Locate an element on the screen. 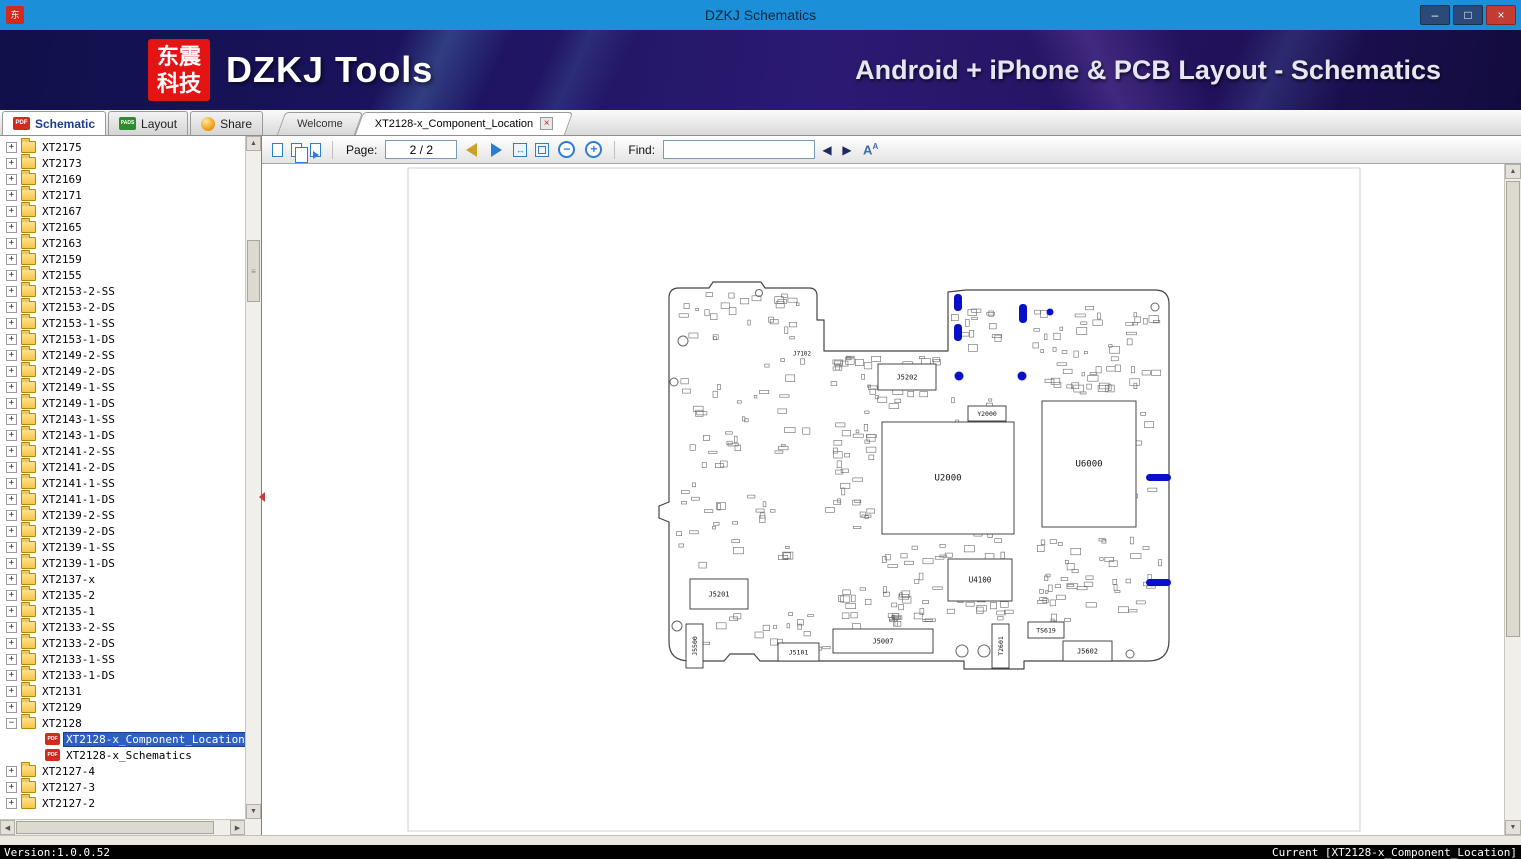 The height and width of the screenshot is (859, 1521). tree-item-XT2141-1-SS: + XT2141-1-SS is located at coordinates (122, 482).